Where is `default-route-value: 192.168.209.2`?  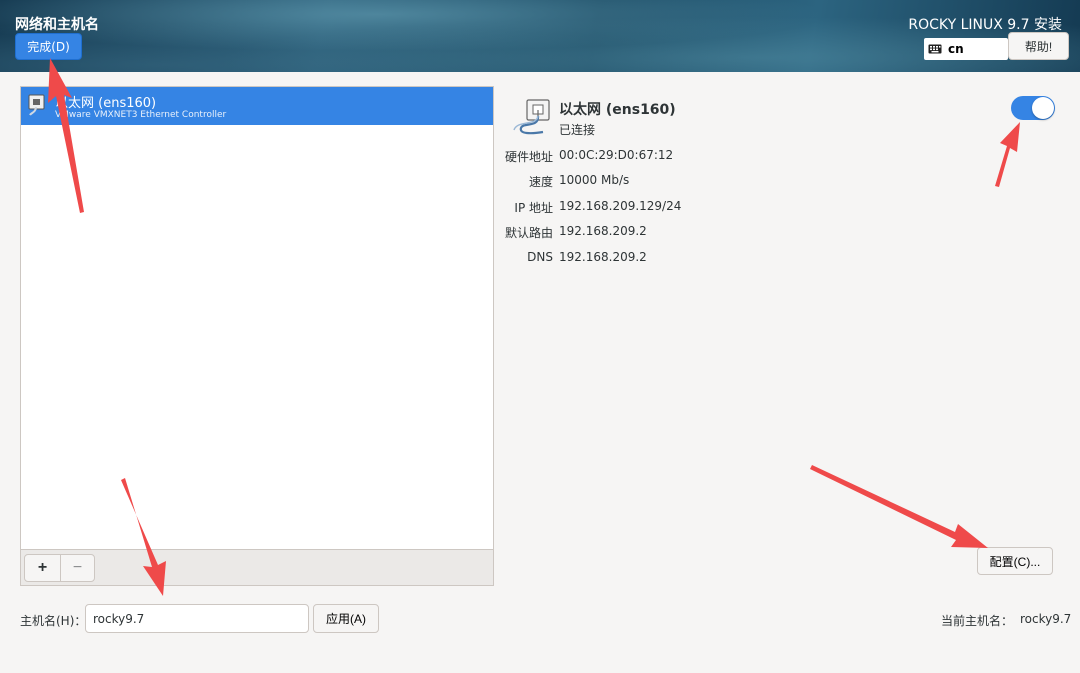
default-route-value: 192.168.209.2 is located at coordinates (603, 231).